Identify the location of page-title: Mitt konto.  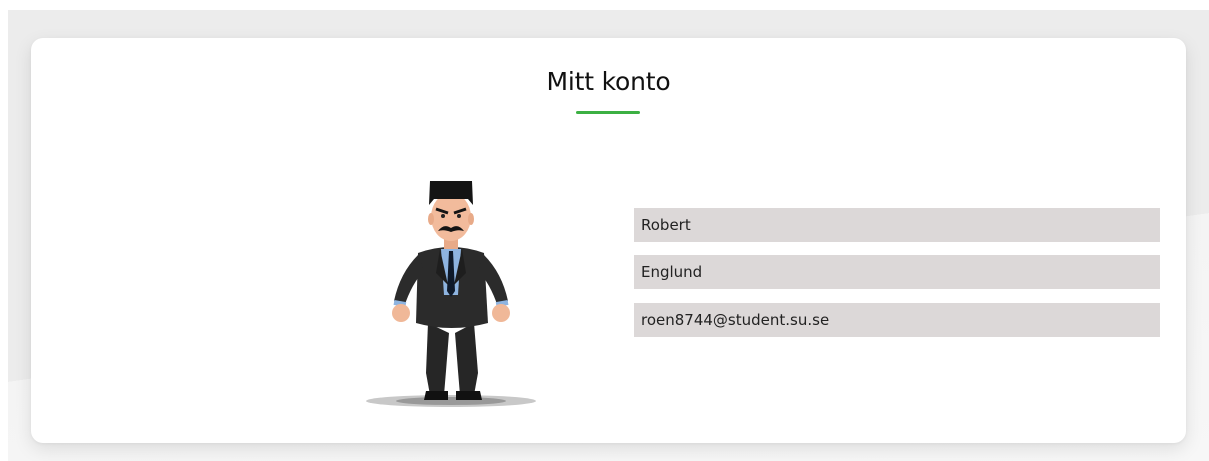
(608, 81).